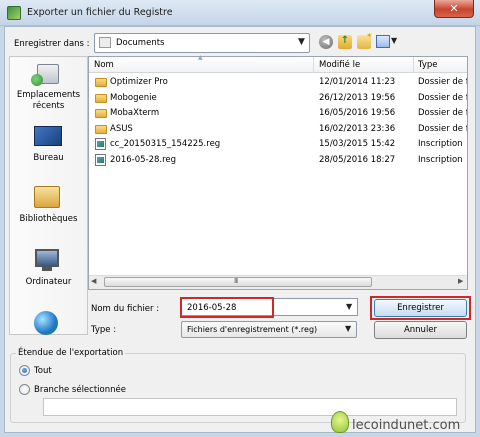 The height and width of the screenshot is (437, 480). What do you see at coordinates (48, 158) in the screenshot?
I see `place-desktop-label: Bureau` at bounding box center [48, 158].